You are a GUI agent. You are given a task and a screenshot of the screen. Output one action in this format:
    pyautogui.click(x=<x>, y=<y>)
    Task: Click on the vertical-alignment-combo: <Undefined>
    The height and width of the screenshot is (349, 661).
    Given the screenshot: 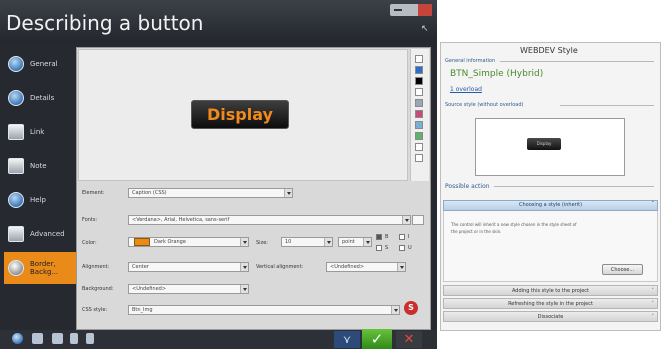 What is the action you would take?
    pyautogui.click(x=366, y=267)
    